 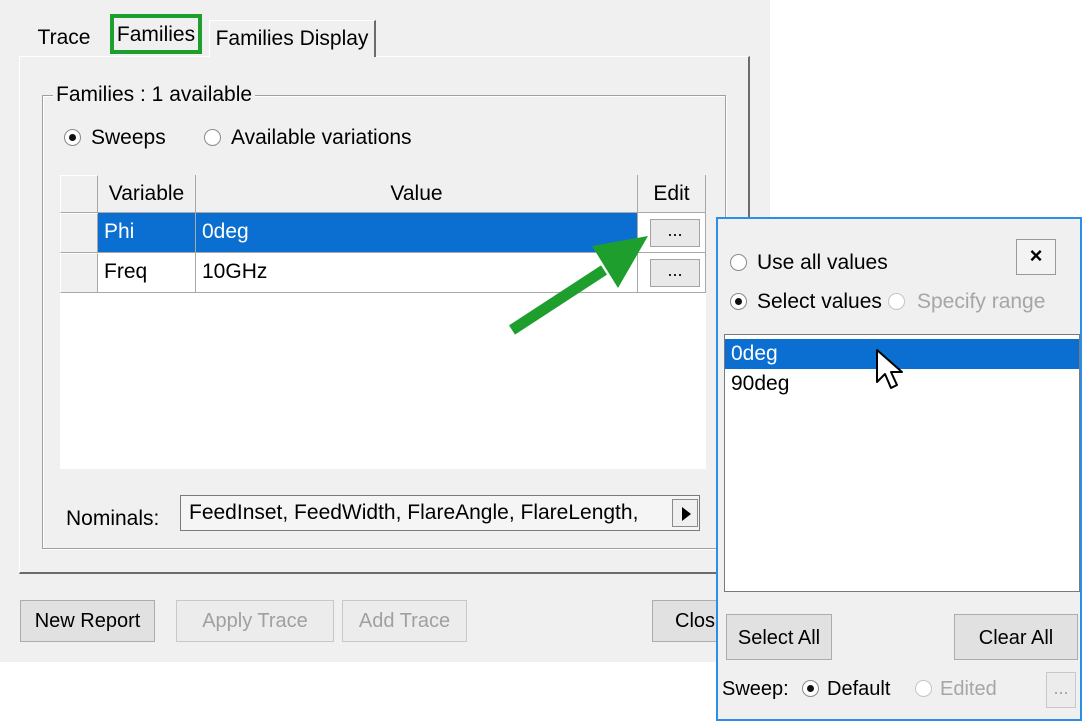 I want to click on radio-sweeps: Sweeps, so click(x=115, y=138).